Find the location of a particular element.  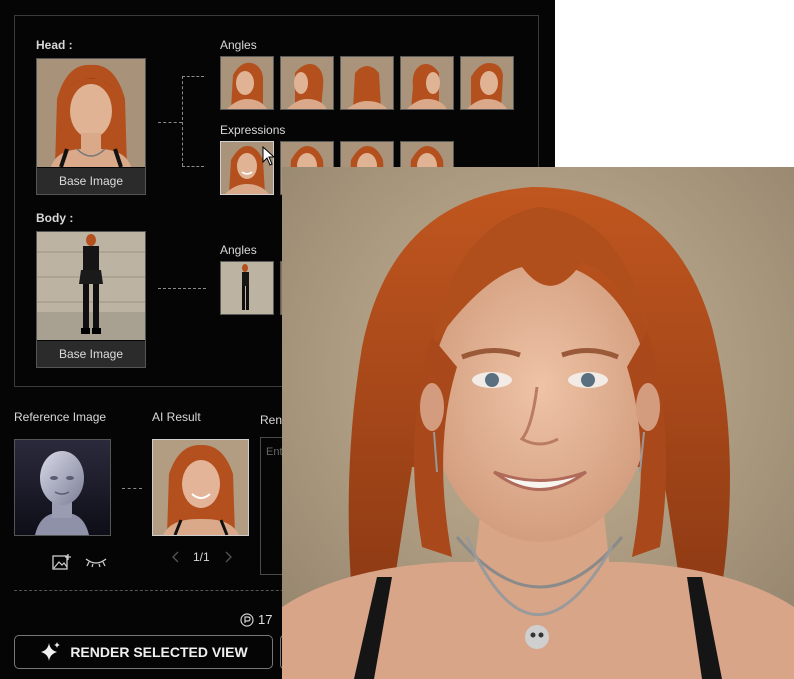

body-label: Body : is located at coordinates (55, 218).